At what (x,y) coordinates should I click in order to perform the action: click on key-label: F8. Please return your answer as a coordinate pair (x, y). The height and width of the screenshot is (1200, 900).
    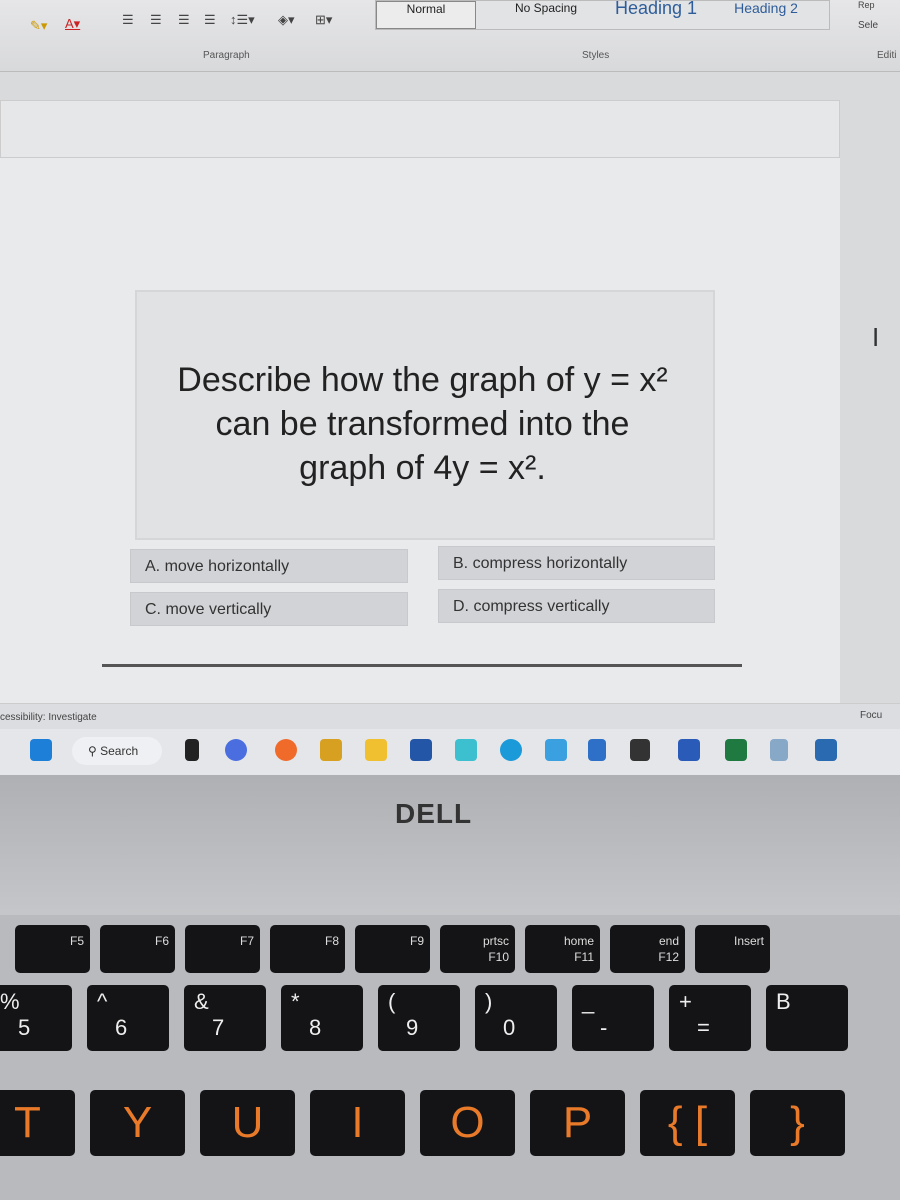
    Looking at the image, I should click on (331, 941).